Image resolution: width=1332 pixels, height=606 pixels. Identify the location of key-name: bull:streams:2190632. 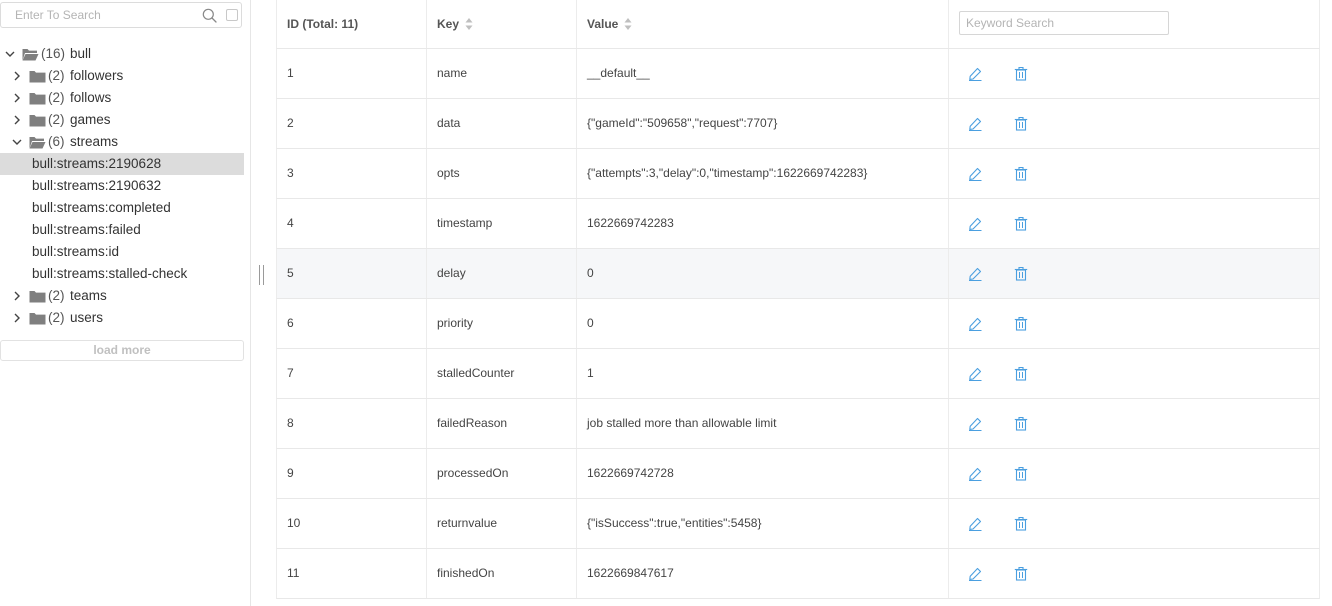
(97, 185).